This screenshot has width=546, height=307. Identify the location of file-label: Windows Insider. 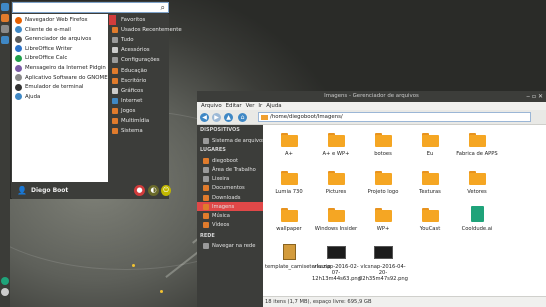
(336, 229).